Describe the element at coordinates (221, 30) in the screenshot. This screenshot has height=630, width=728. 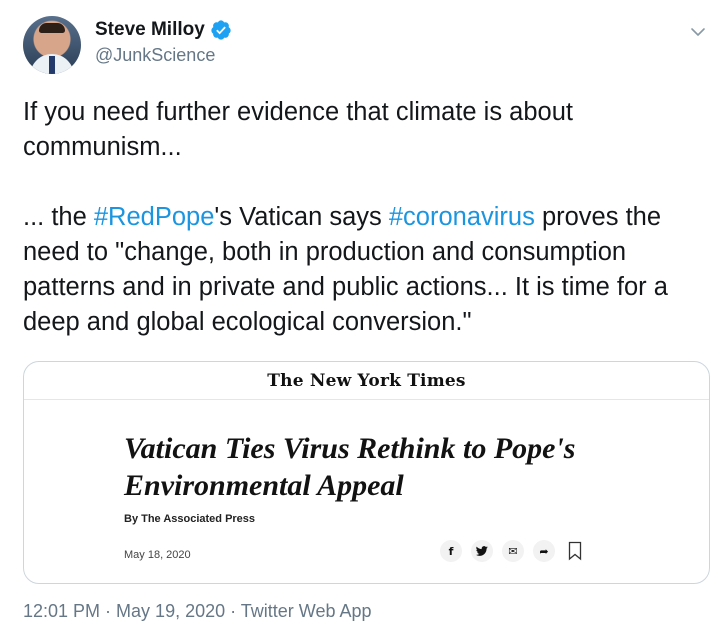
I see `verified-badge-icon` at that location.